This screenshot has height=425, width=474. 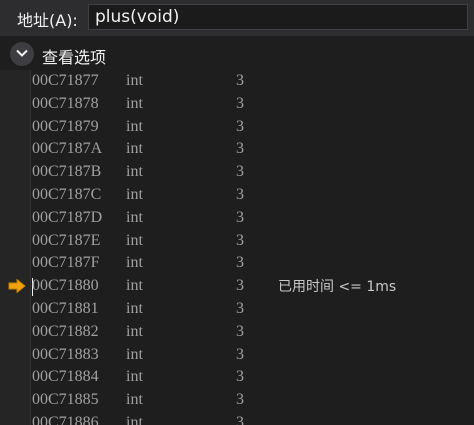 I want to click on disassembly-row: 00C71883 int 3, so click(x=252, y=355).